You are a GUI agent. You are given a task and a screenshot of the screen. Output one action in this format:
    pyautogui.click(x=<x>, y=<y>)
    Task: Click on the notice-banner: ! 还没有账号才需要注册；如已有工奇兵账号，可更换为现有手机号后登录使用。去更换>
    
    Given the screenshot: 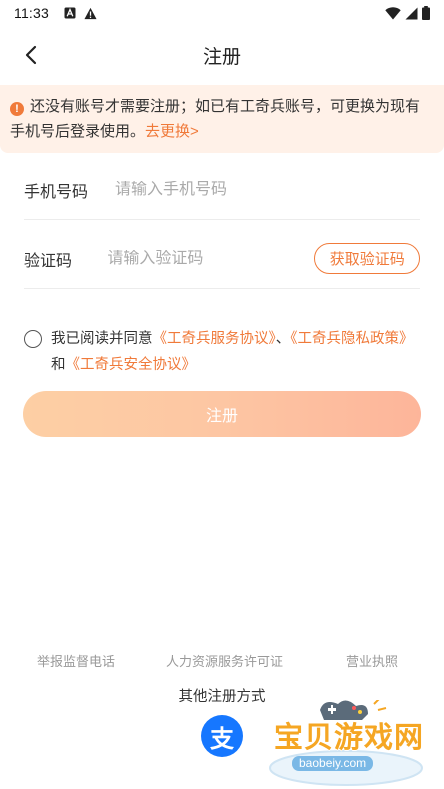 What is the action you would take?
    pyautogui.click(x=222, y=119)
    